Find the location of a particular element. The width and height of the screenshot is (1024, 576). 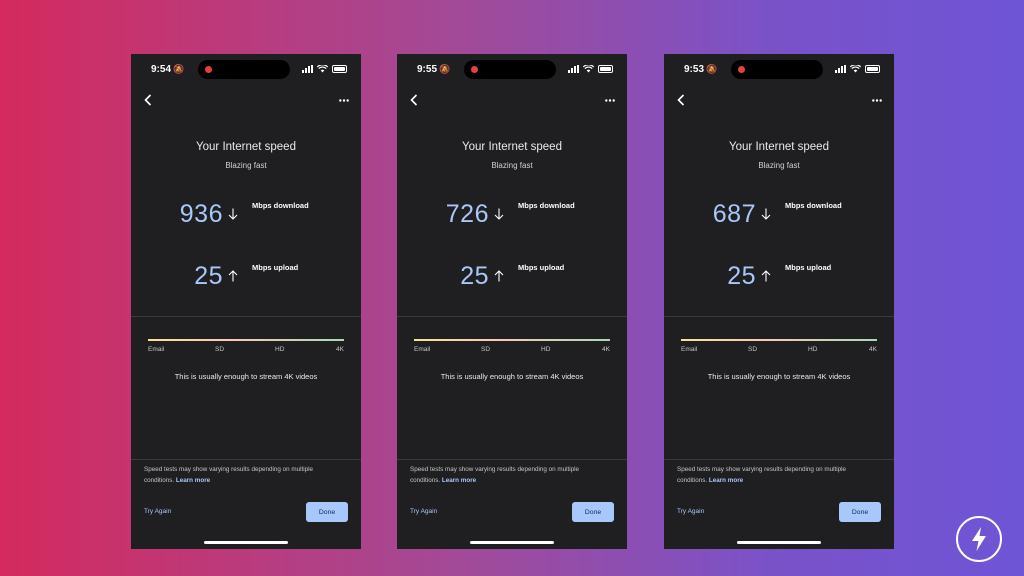

status-time: 9:55 🔕 is located at coordinates (434, 69).